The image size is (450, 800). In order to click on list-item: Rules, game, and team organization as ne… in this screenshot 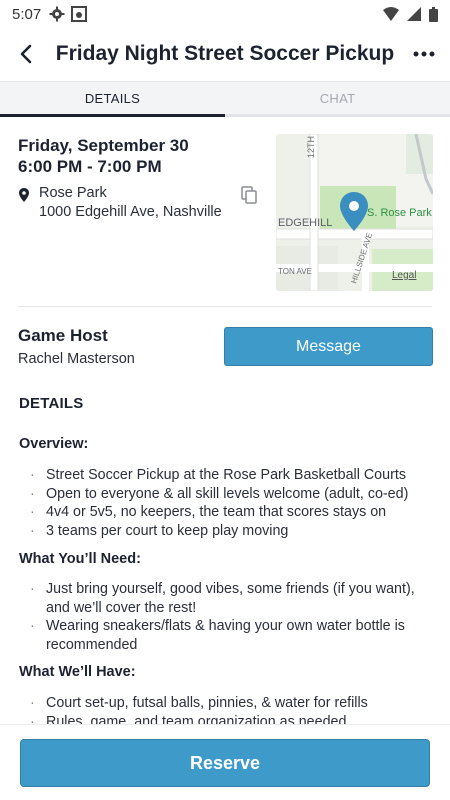, I will do `click(230, 719)`.